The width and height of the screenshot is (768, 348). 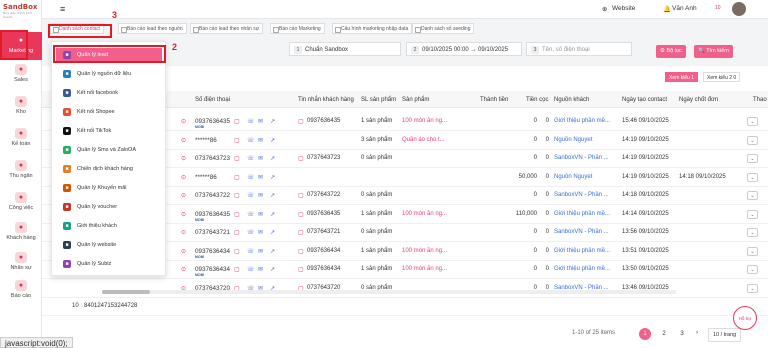 I want to click on filter-button: ⚙ Bộ lọc, so click(x=671, y=51).